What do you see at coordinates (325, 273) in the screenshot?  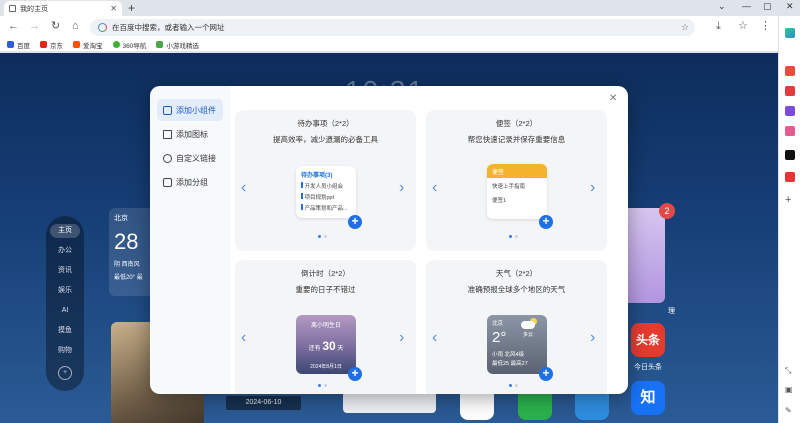 I see `card-title: 倒计时（2*2）` at bounding box center [325, 273].